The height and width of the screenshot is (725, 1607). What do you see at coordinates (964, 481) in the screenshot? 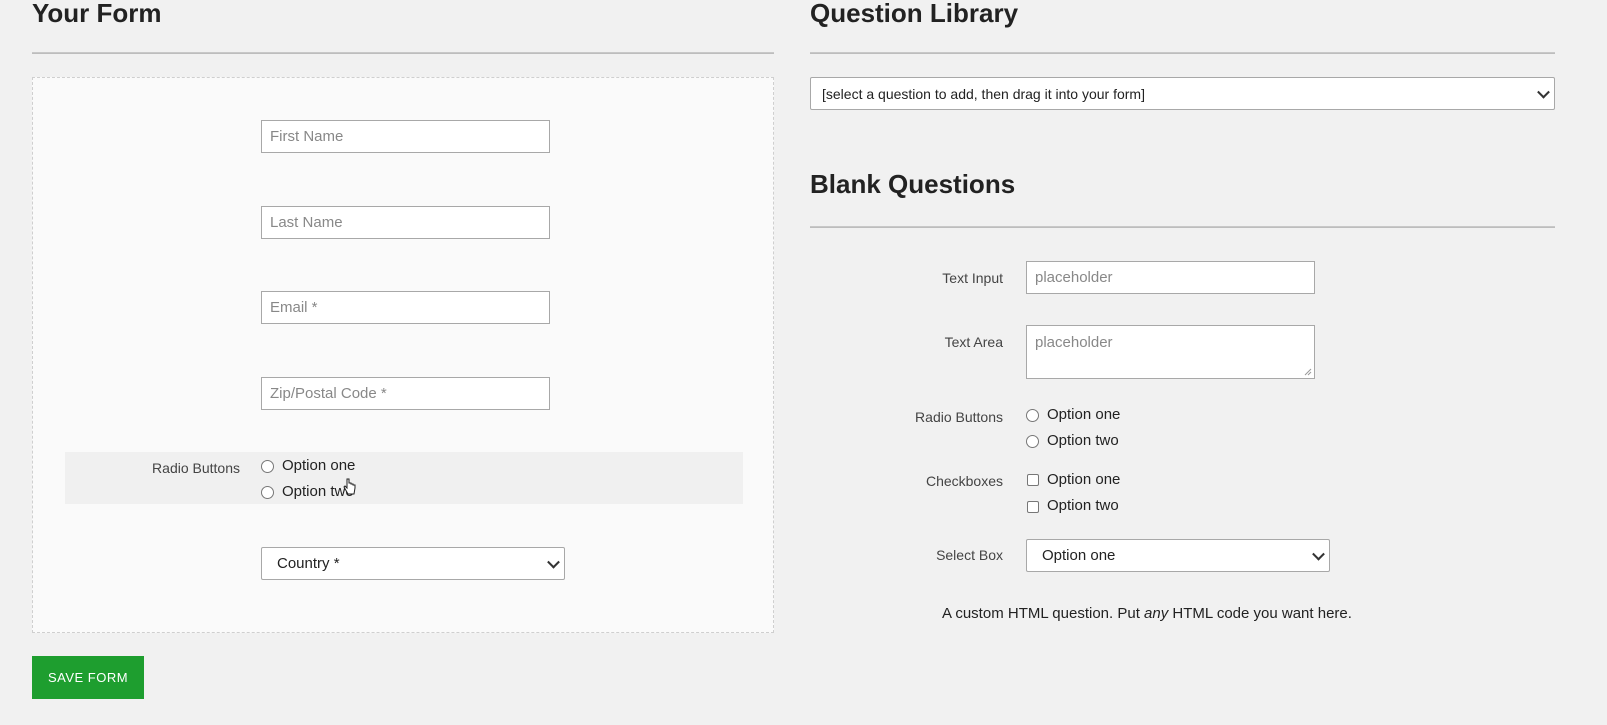
I see `checkboxes-label: Checkboxes` at bounding box center [964, 481].